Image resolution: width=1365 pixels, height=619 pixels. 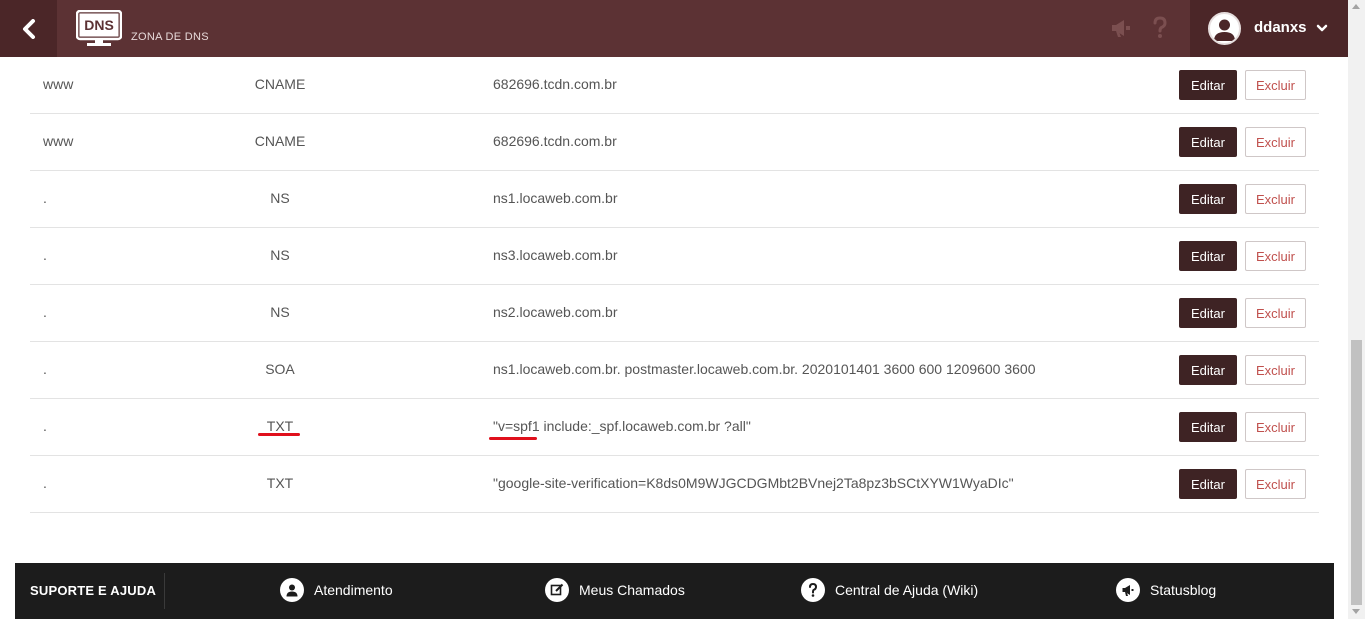 I want to click on footer-link-central-ajuda: Central de Ajuda (Wiki), so click(x=889, y=590).